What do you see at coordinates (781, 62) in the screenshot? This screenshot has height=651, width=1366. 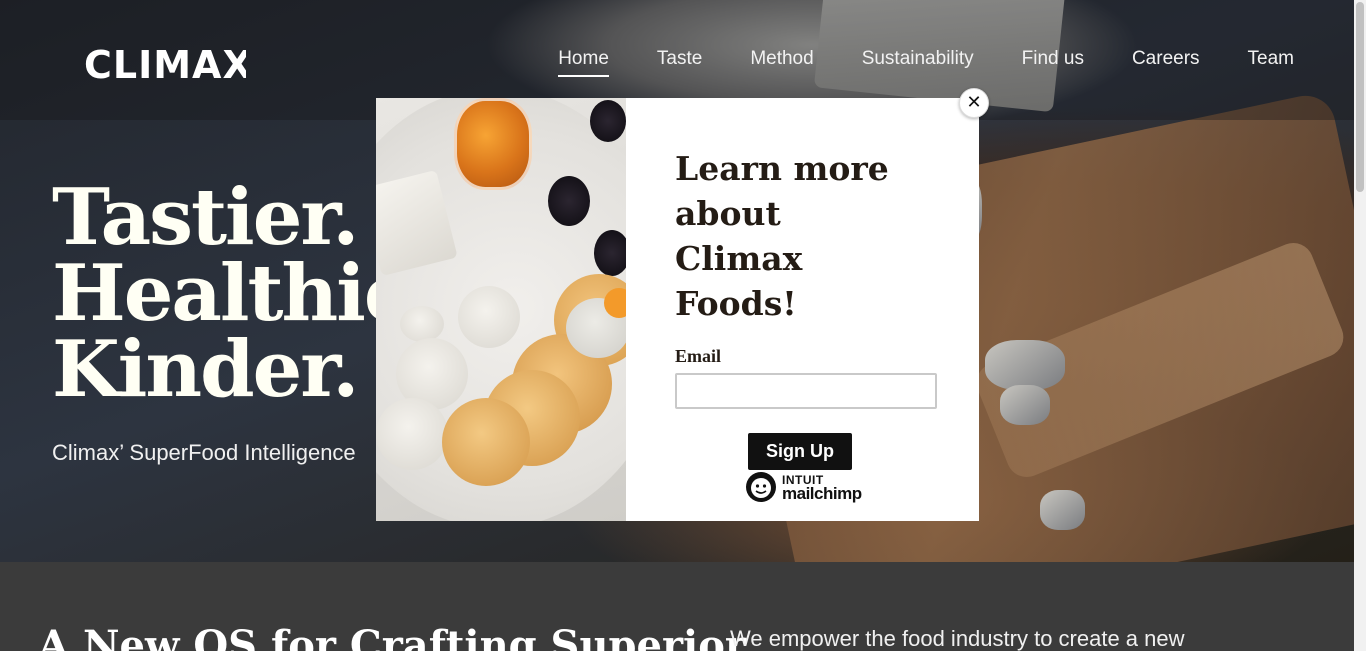 I see `nav-method: Method` at bounding box center [781, 62].